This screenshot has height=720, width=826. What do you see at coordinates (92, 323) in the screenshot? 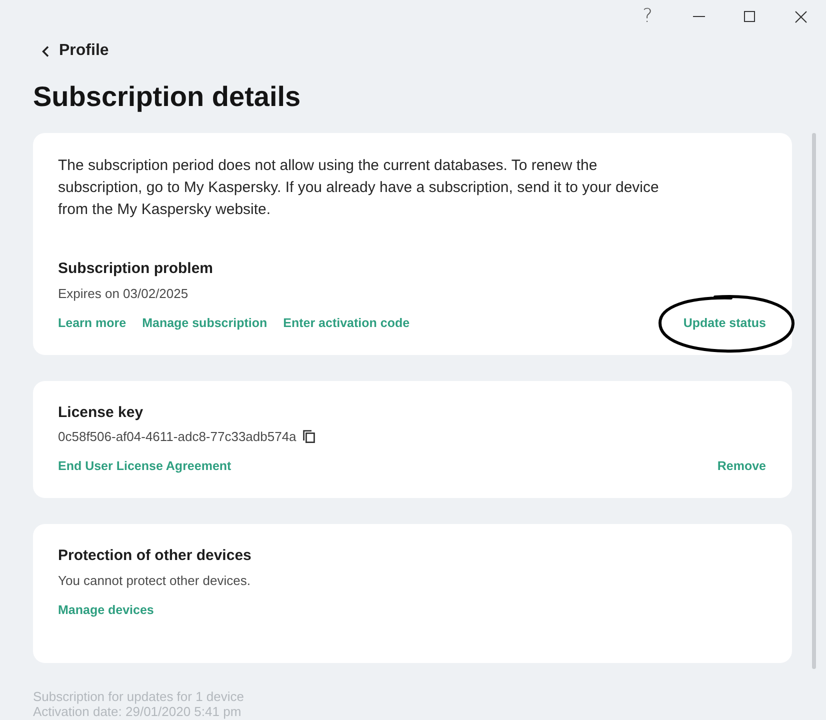
I see `text-link: Learn more` at bounding box center [92, 323].